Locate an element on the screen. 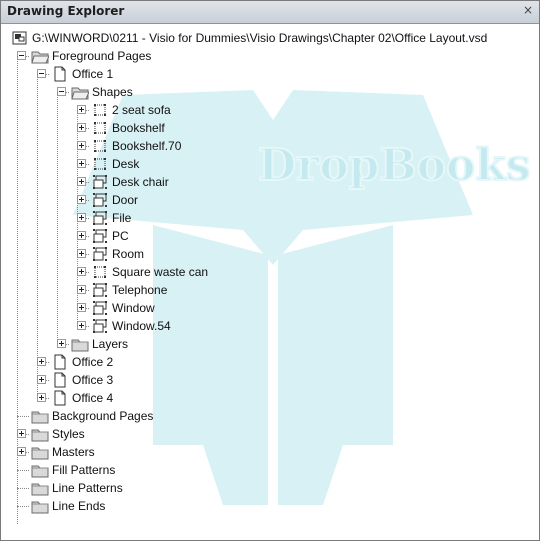 This screenshot has width=540, height=541. tree-item-label: Desk is located at coordinates (126, 164).